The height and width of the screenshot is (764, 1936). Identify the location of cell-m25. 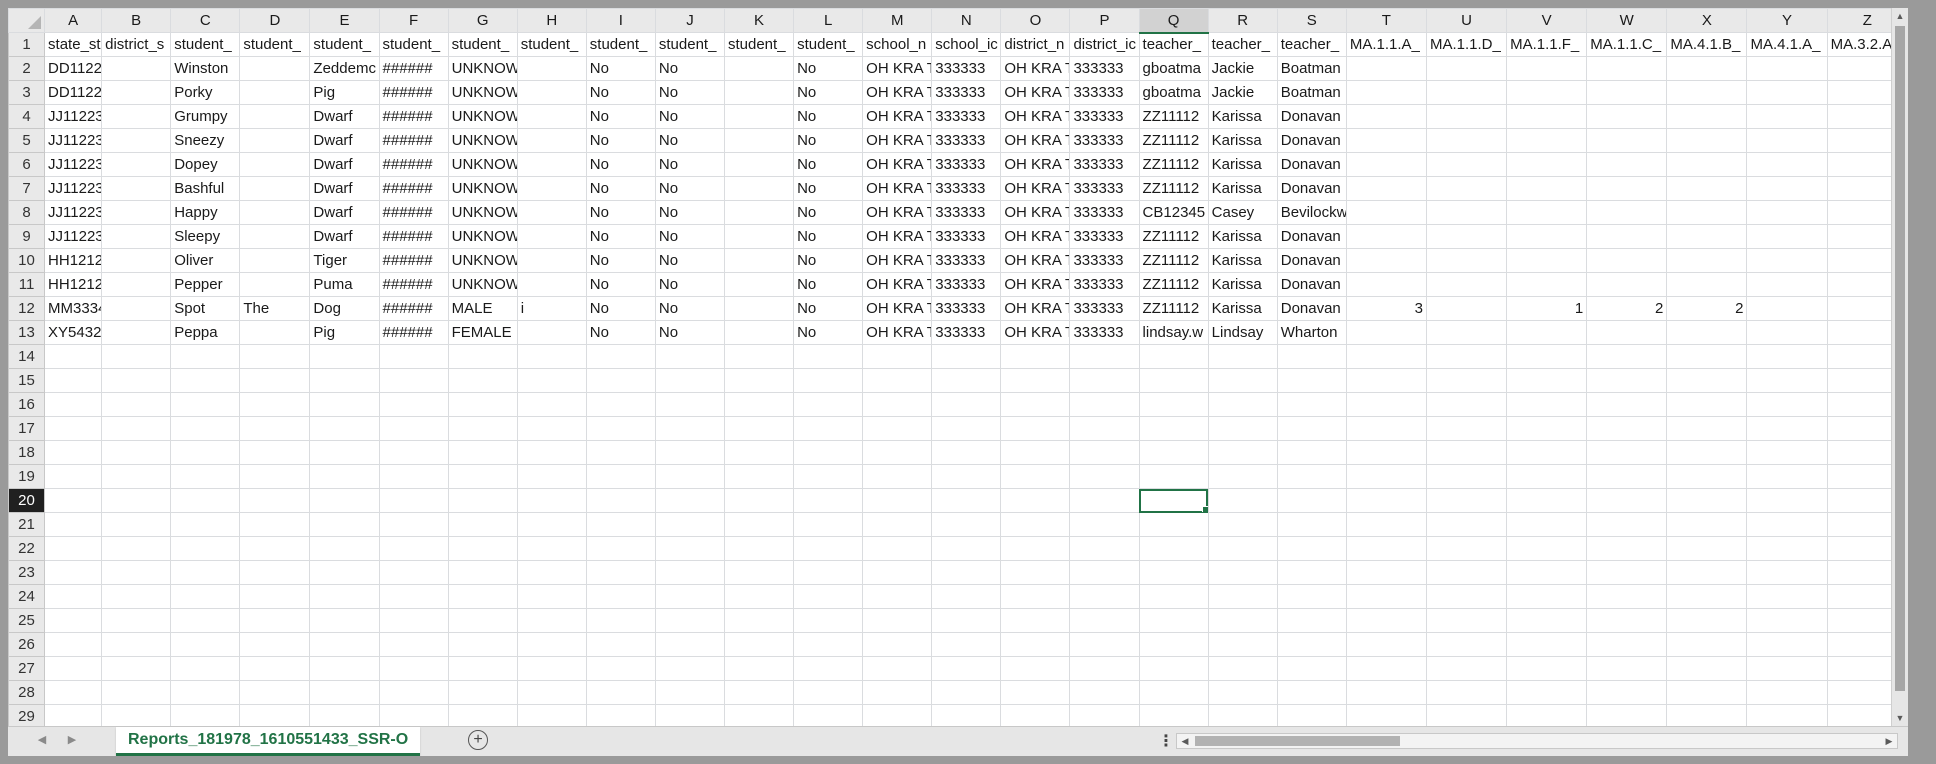
(897, 620).